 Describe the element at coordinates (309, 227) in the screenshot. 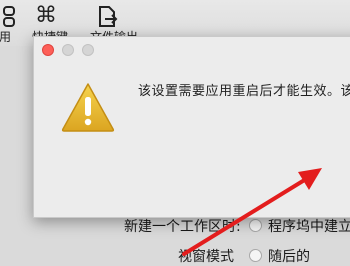

I see `option-project-dock-label: 程序坞中建立` at that location.